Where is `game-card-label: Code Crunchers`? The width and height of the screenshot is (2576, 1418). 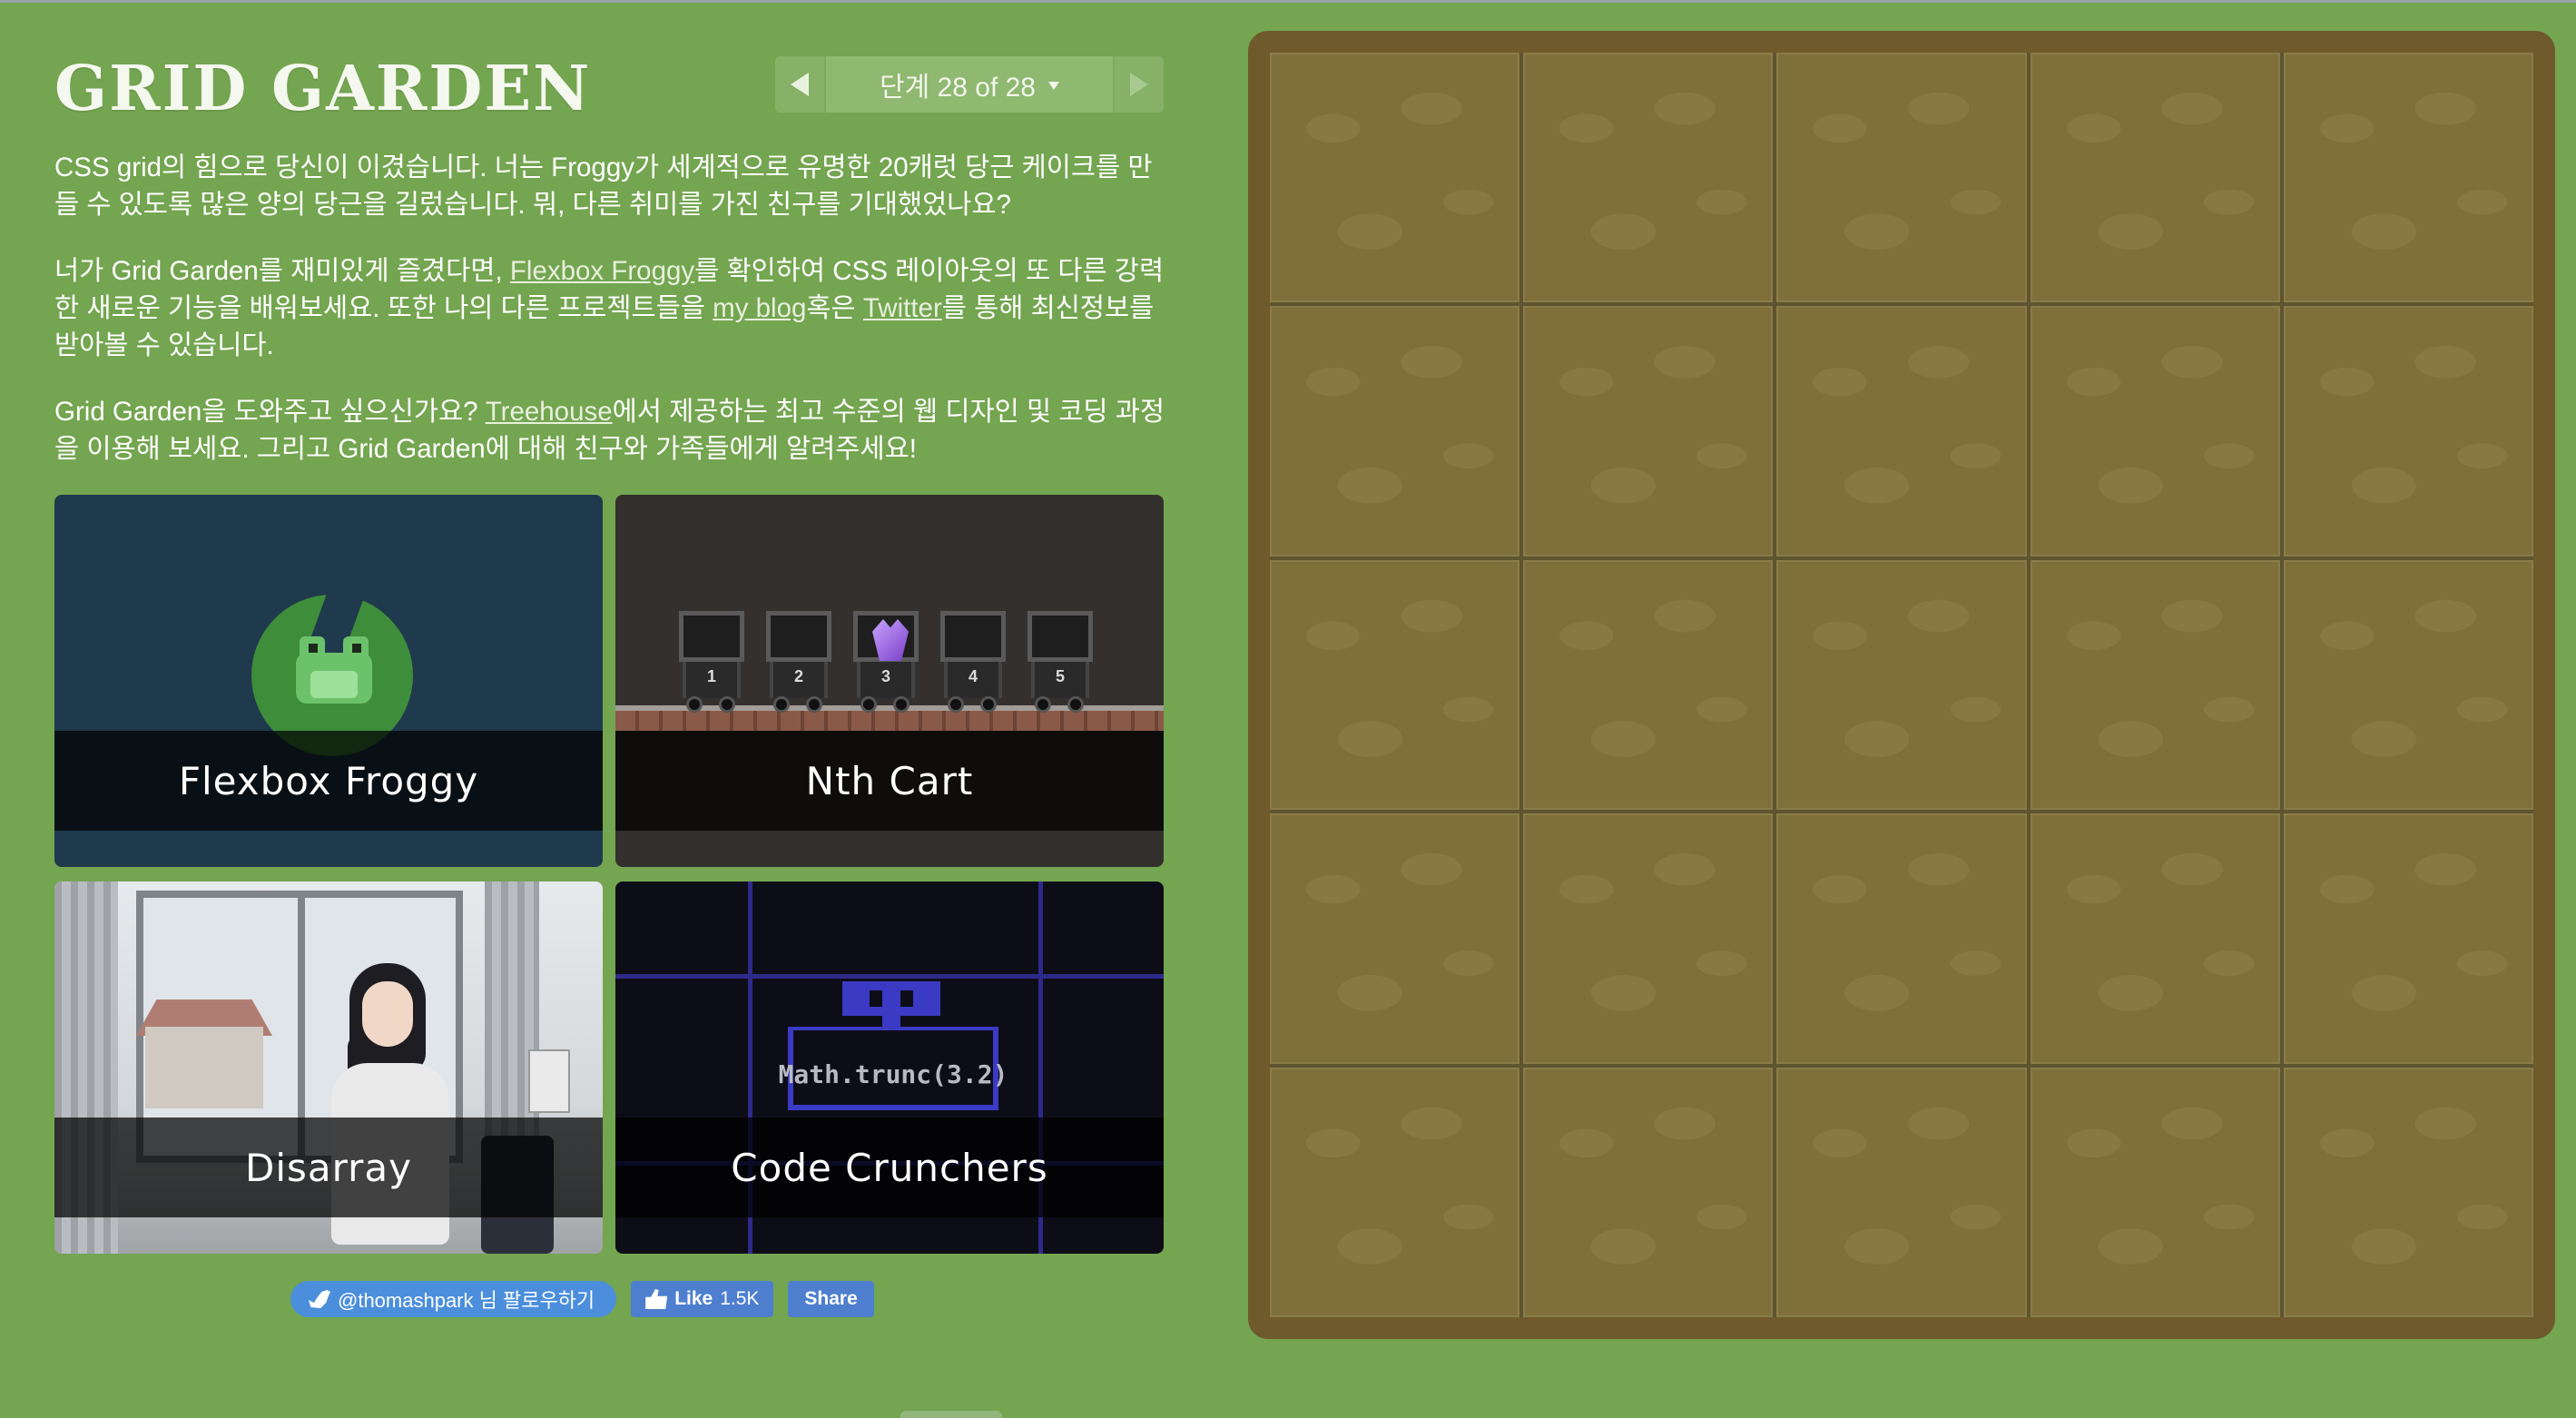
game-card-label: Code Crunchers is located at coordinates (889, 1168).